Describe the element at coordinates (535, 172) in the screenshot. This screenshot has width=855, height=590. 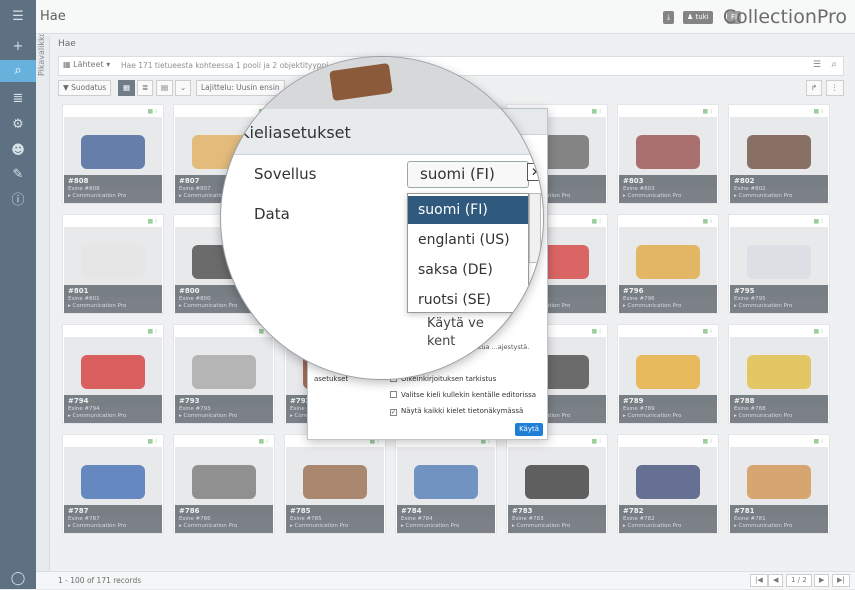
I see `close-icon: ✕` at that location.